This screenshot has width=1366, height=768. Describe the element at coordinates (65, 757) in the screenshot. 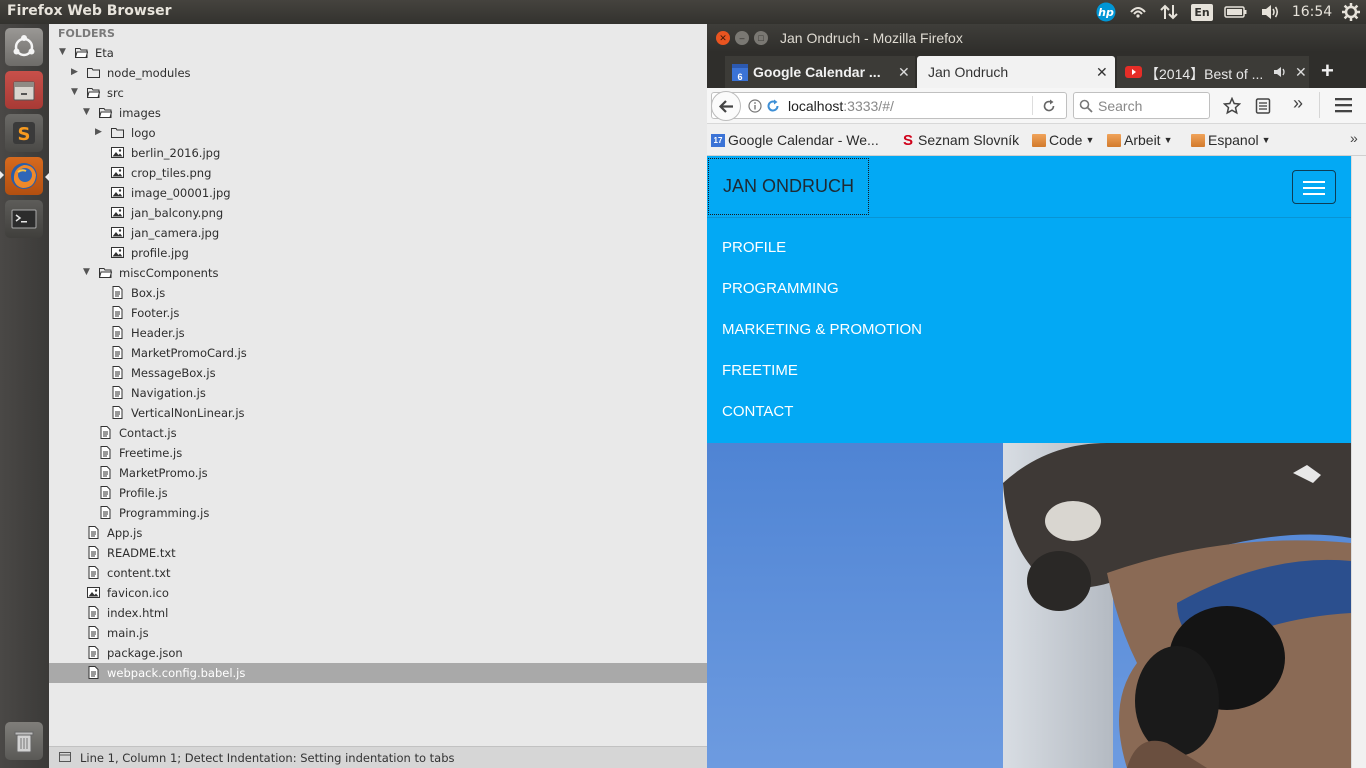

I see `panel-toggle-icon` at that location.